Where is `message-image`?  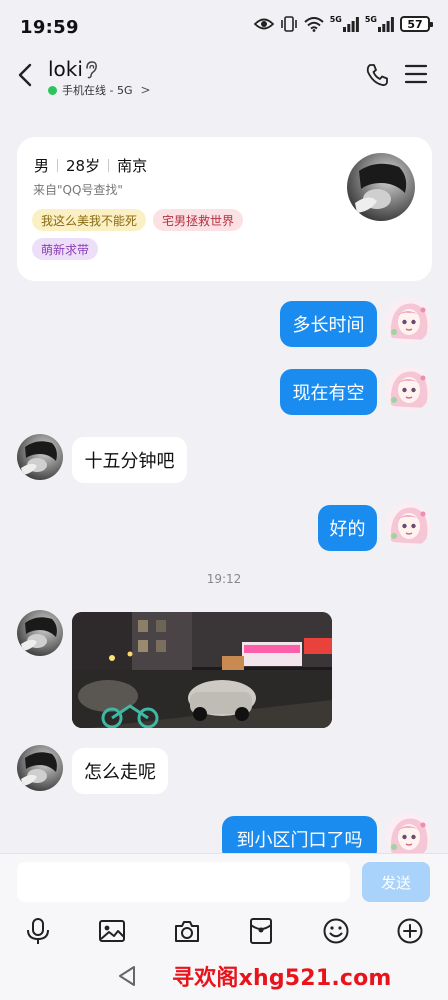
message-image is located at coordinates (202, 670).